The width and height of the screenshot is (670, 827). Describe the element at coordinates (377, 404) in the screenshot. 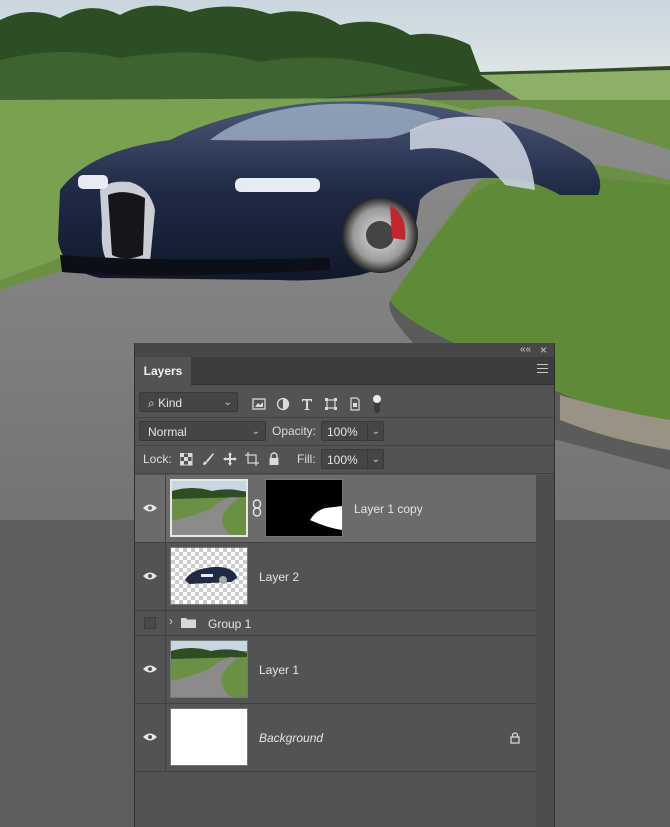

I see `filter-toggle-icon` at that location.